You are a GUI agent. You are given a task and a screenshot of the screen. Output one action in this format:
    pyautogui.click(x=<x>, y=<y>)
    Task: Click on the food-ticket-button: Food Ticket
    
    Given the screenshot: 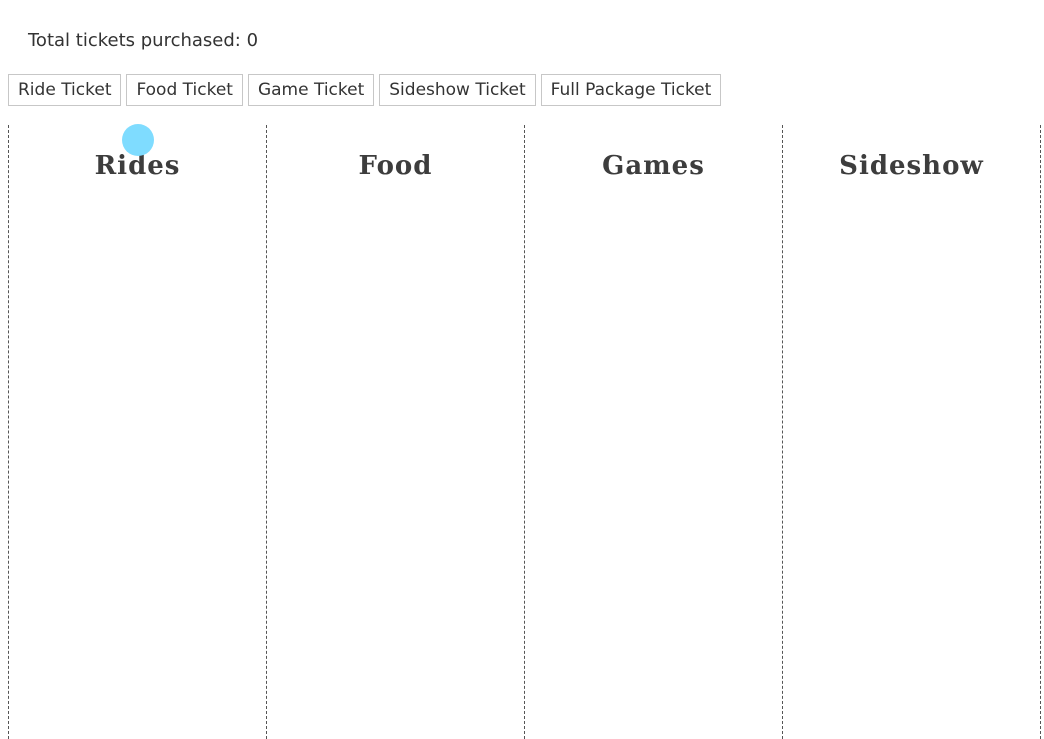 What is the action you would take?
    pyautogui.click(x=184, y=90)
    